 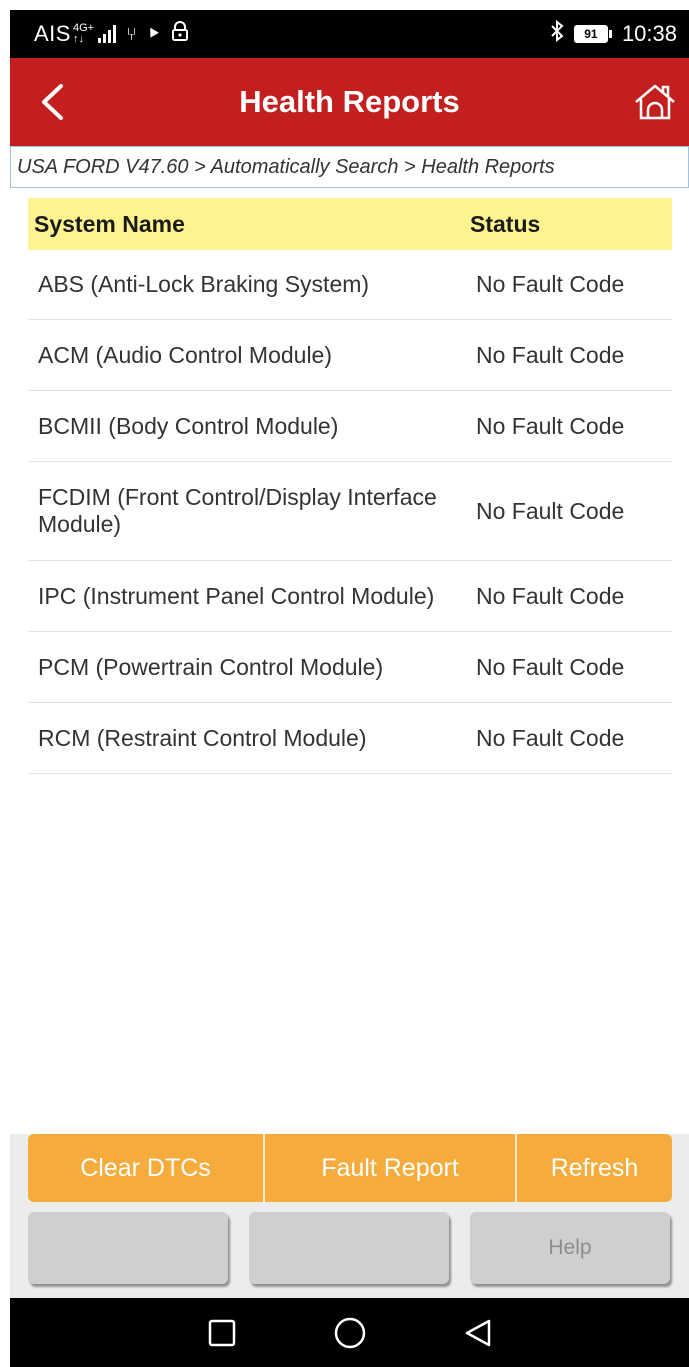 I want to click on triangle-back-icon, so click(x=477, y=1332).